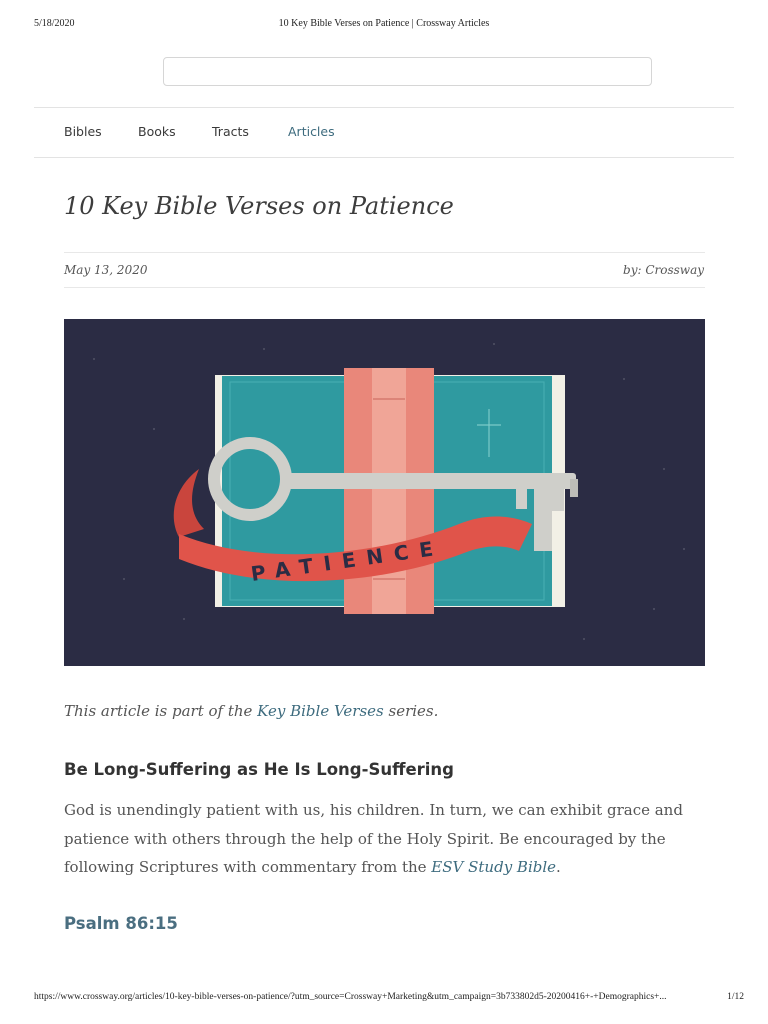 This screenshot has width=768, height=1024. I want to click on series-intro-suffix: series., so click(411, 711).